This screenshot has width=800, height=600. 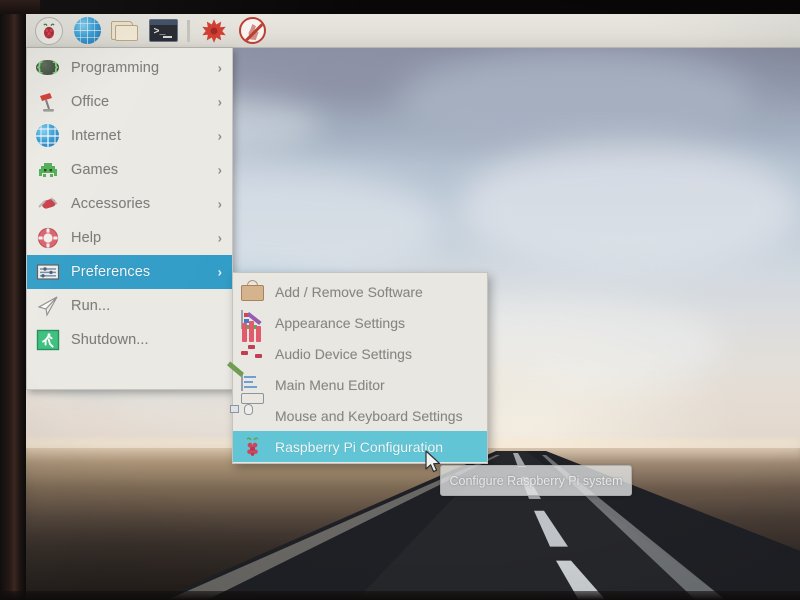 What do you see at coordinates (111, 272) in the screenshot?
I see `menu-item-label: Preferences` at bounding box center [111, 272].